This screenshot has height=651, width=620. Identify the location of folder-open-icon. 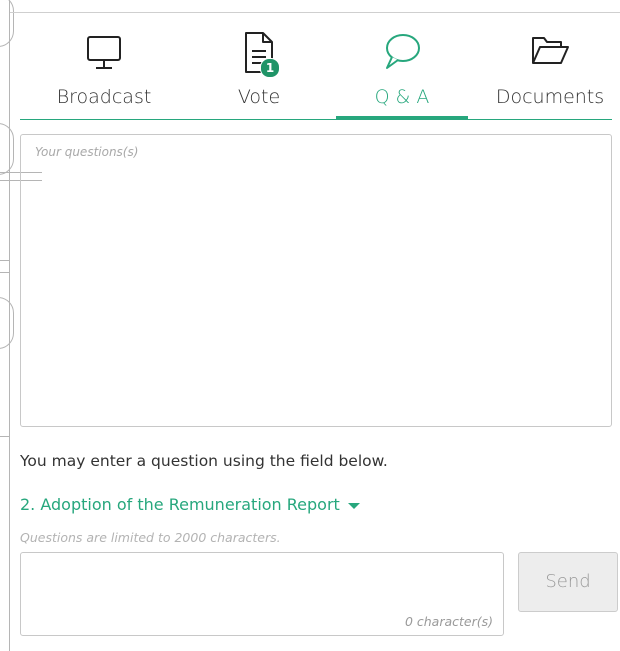
(550, 50).